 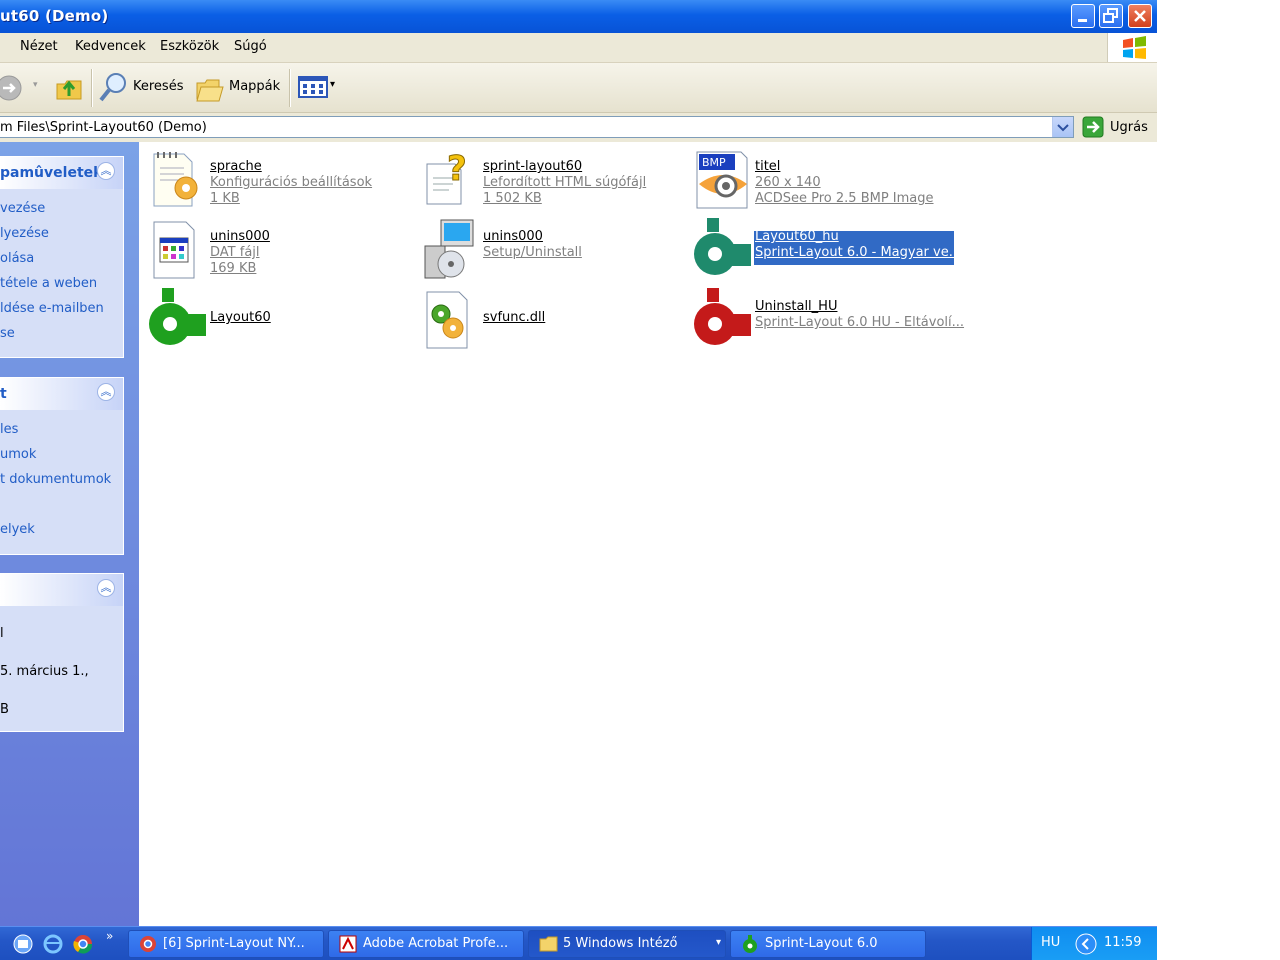 I want to click on windows-logo, so click(x=1132, y=47).